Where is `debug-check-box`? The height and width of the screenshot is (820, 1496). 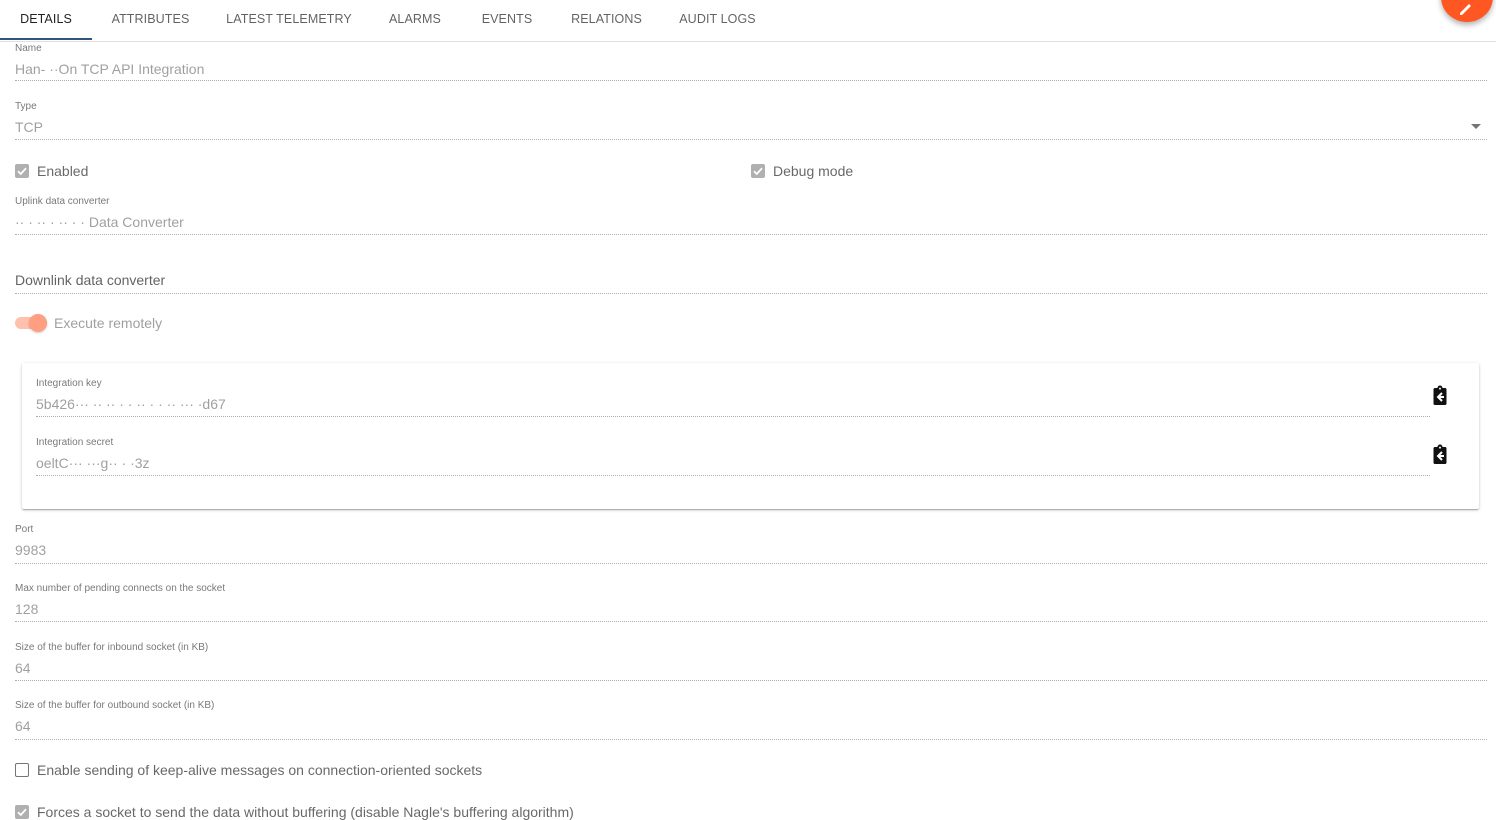
debug-check-box is located at coordinates (758, 171).